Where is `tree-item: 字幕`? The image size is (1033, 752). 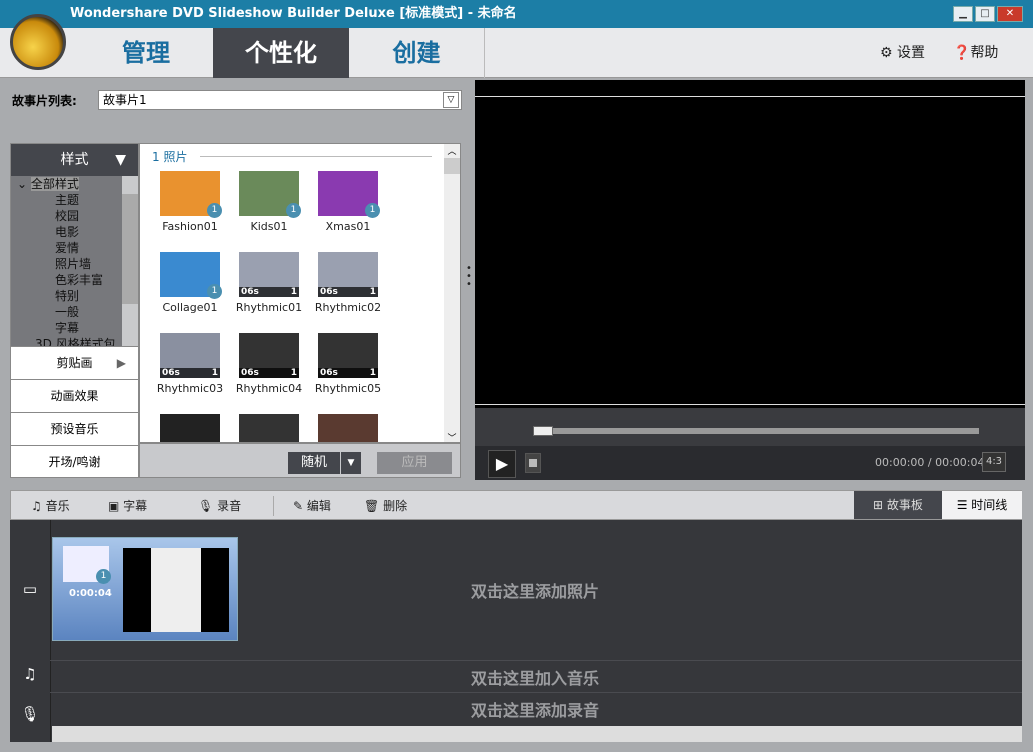 tree-item: 字幕 is located at coordinates (74, 328).